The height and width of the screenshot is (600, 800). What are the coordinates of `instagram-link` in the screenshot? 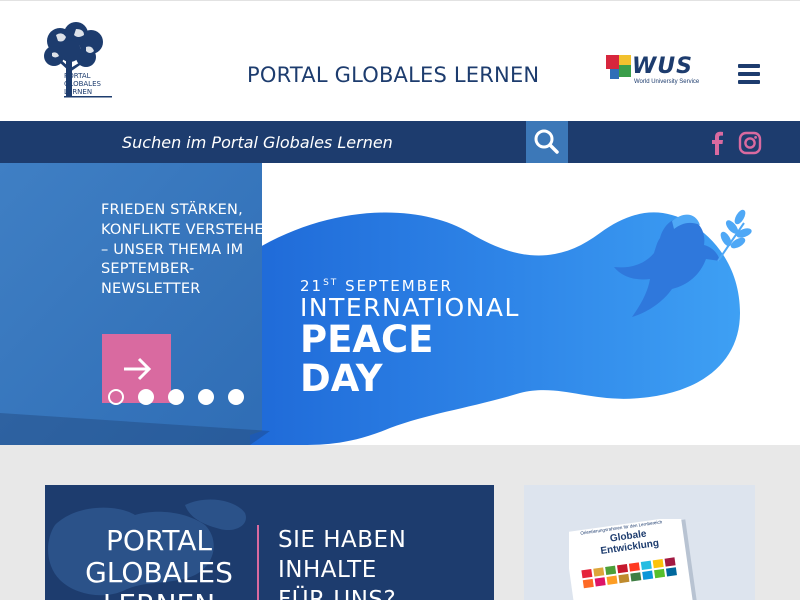 It's located at (750, 143).